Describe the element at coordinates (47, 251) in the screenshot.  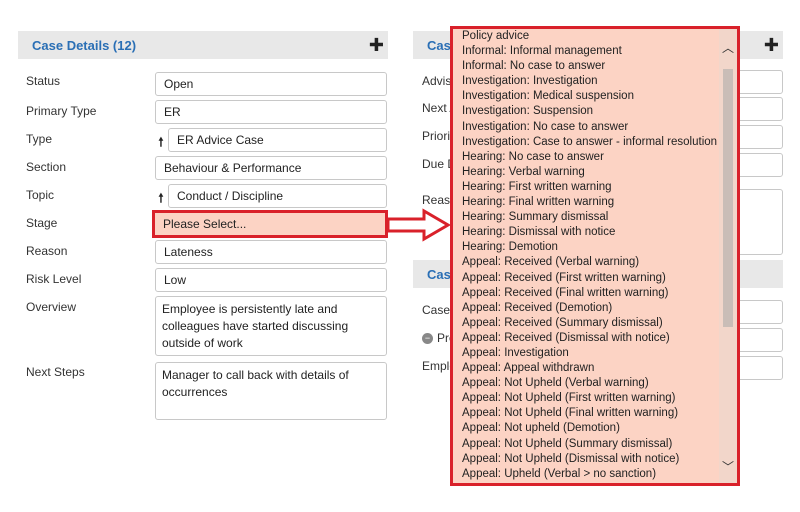
I see `reason-label: Reason` at that location.